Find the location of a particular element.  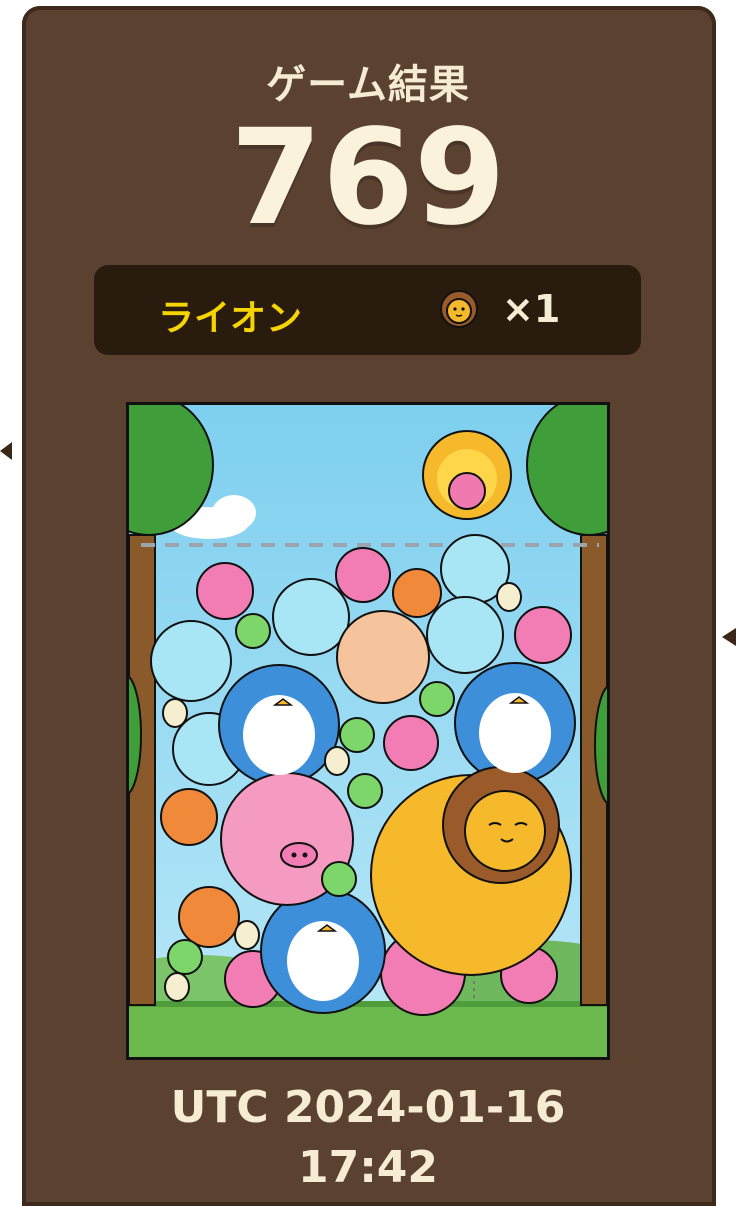

lion-icon is located at coordinates (459, 310).